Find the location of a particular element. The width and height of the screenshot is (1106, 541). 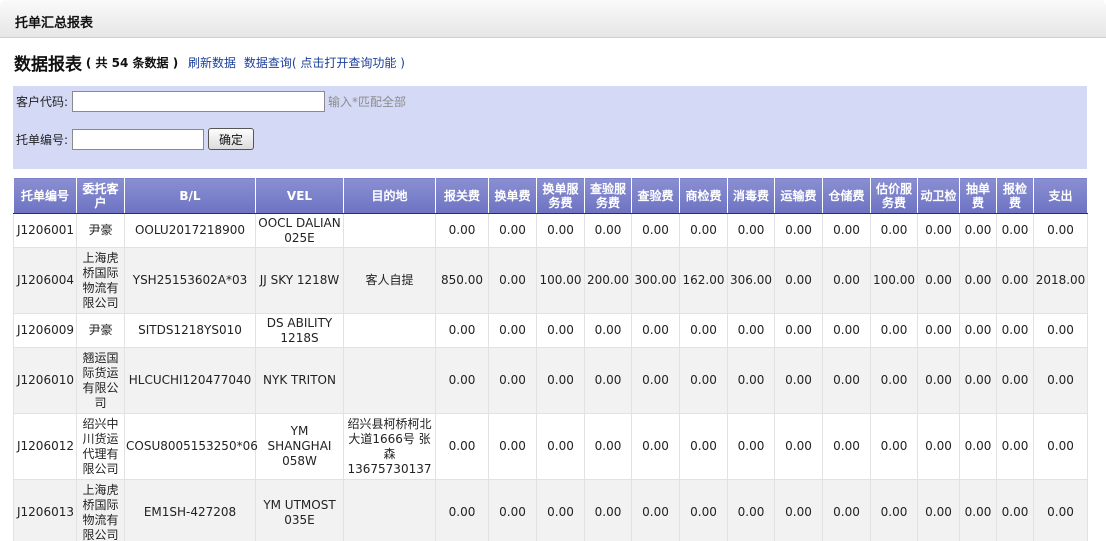

col-declaration-fee: 报检费 is located at coordinates (1015, 195).